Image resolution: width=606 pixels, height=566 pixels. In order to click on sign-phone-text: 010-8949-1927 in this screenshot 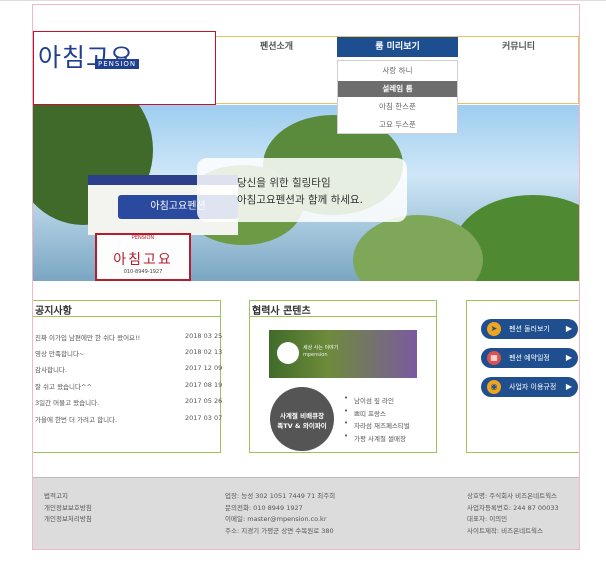, I will do `click(143, 272)`.